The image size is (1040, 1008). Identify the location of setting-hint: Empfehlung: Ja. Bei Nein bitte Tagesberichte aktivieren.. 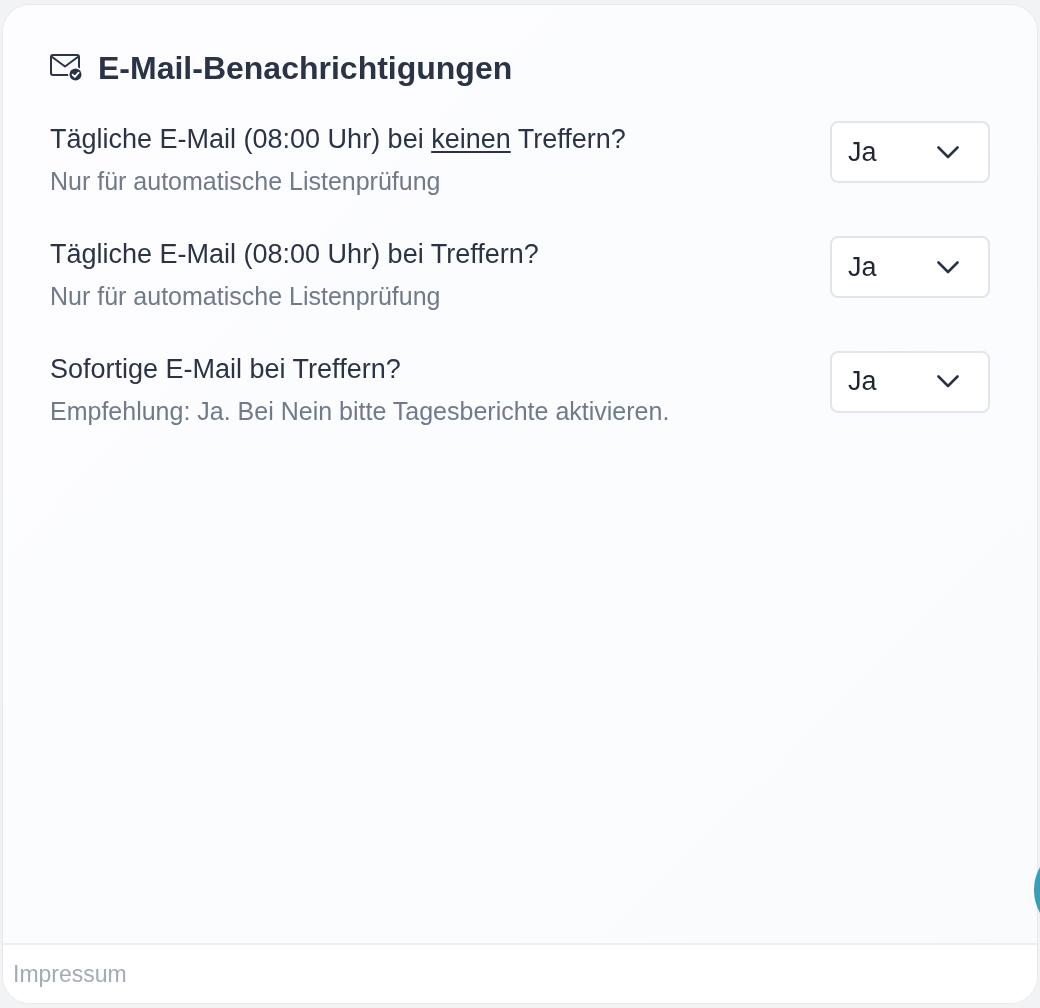
(360, 411).